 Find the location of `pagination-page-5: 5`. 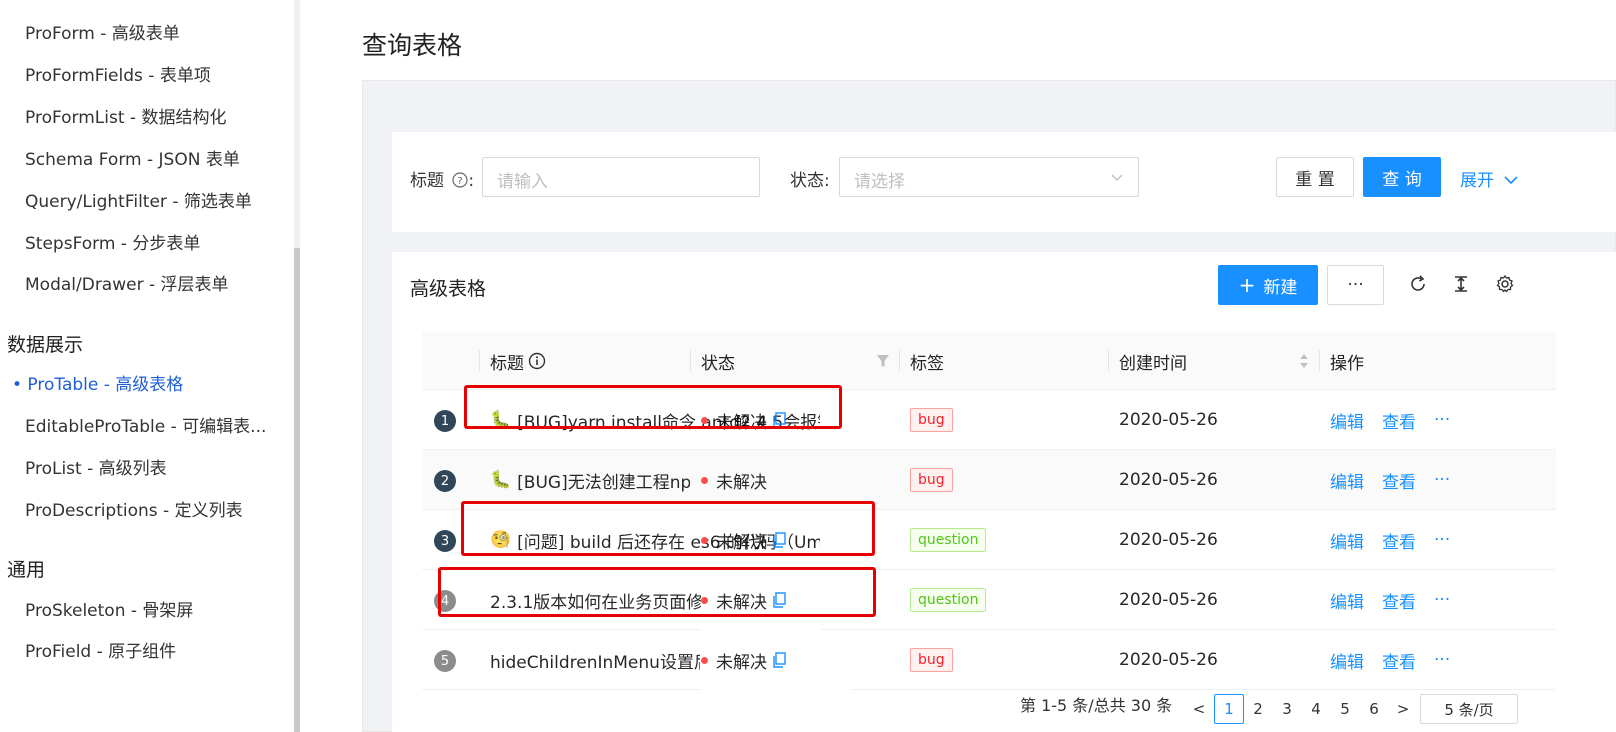

pagination-page-5: 5 is located at coordinates (1345, 709).